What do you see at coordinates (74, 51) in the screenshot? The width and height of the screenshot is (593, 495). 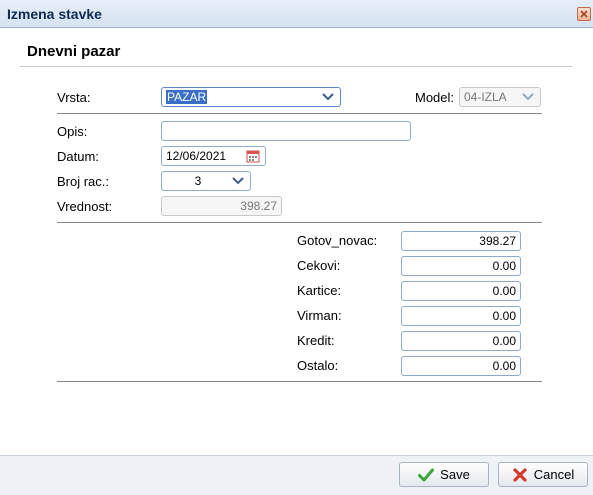 I see `section-title: Dnevni pazar` at bounding box center [74, 51].